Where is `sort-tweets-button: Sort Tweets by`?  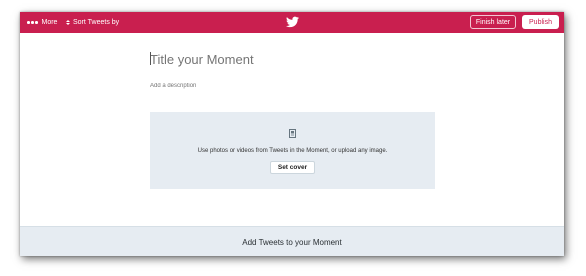 sort-tweets-button: Sort Tweets by is located at coordinates (92, 22).